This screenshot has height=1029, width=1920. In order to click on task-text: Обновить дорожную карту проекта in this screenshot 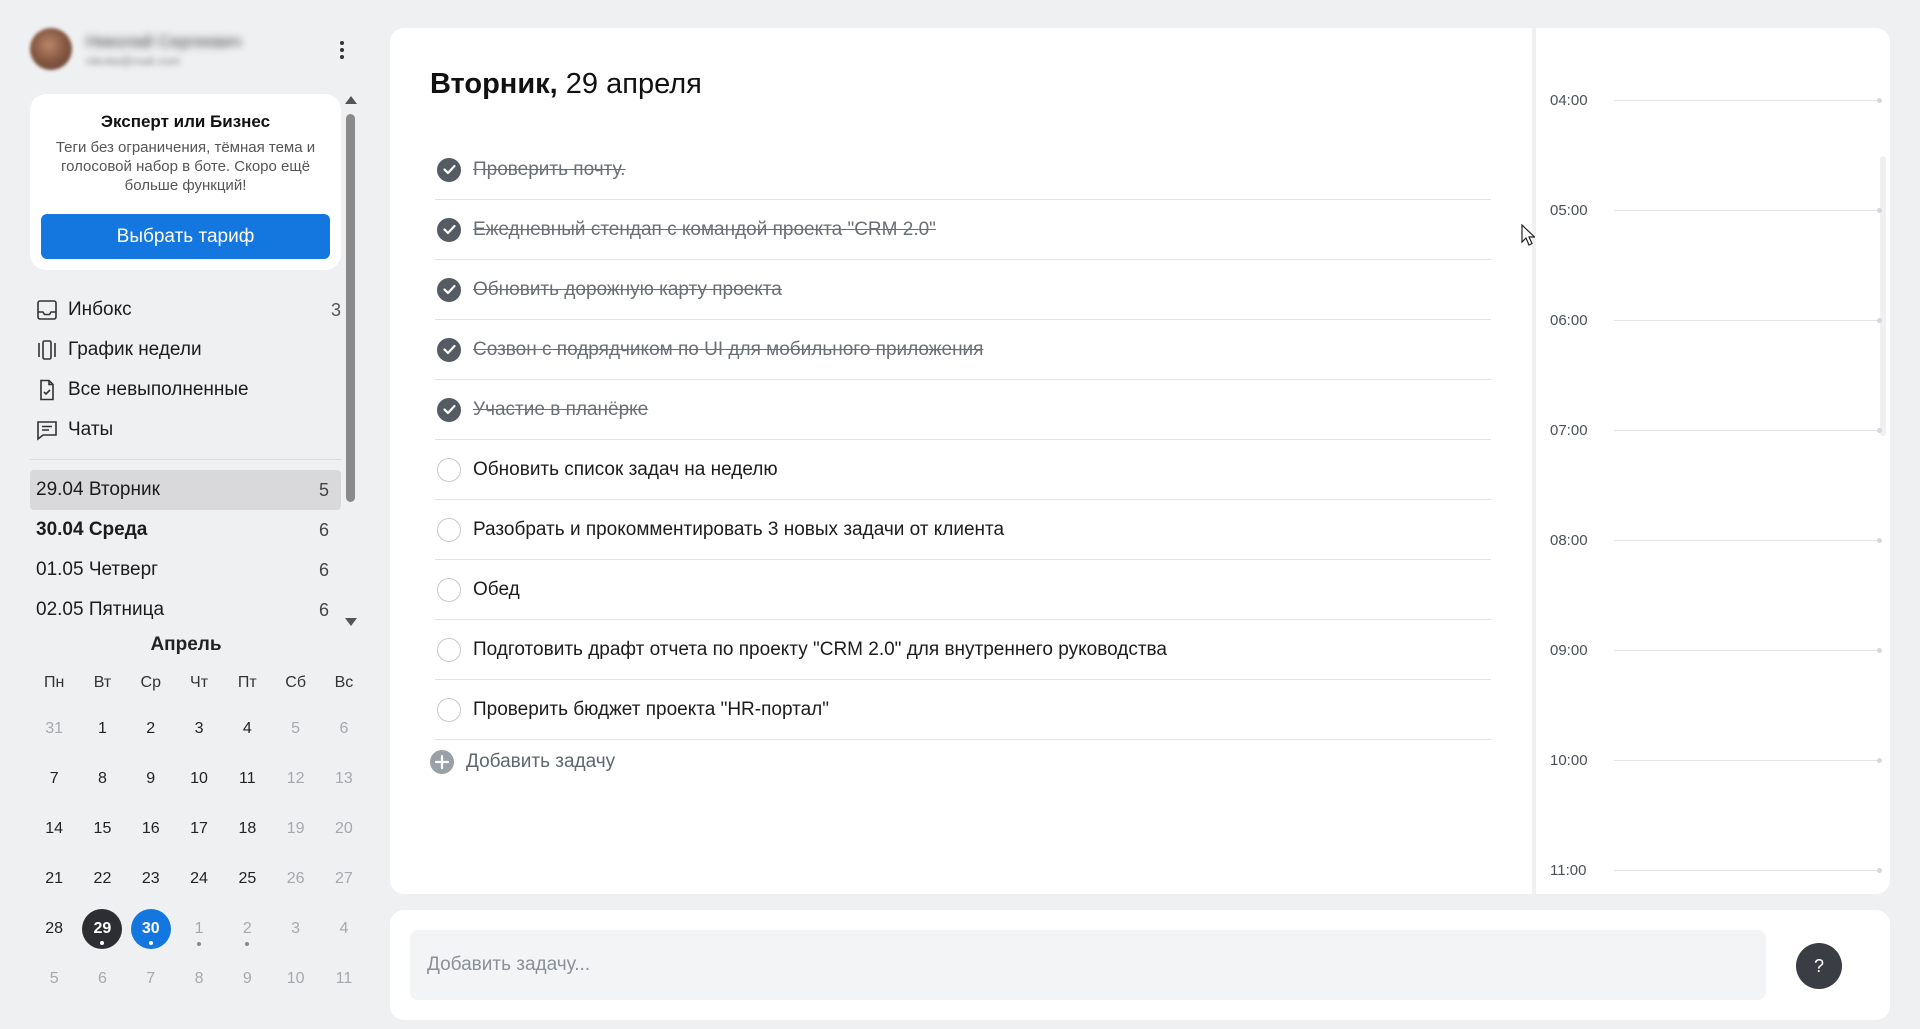, I will do `click(627, 290)`.